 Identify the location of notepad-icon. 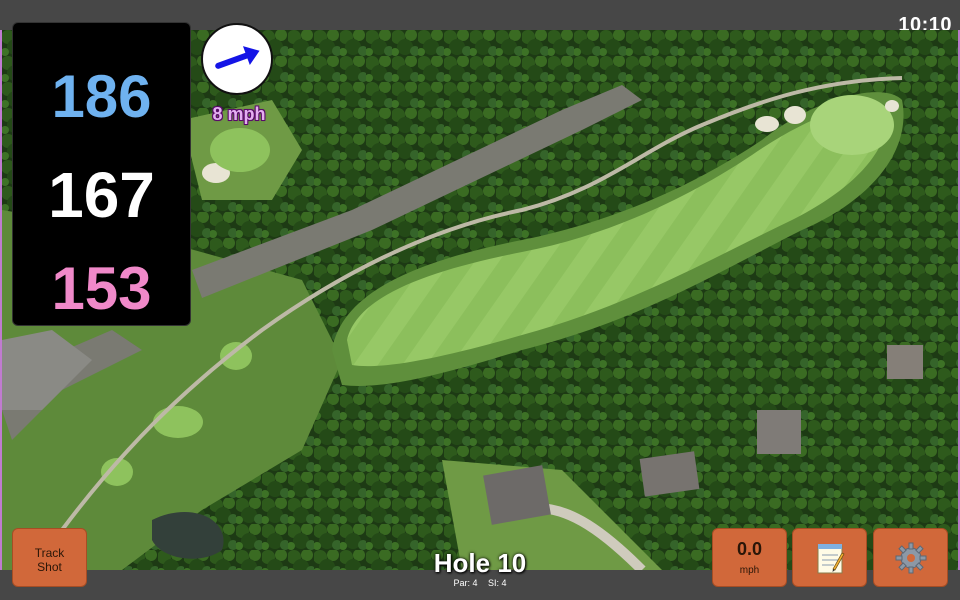
(830, 558).